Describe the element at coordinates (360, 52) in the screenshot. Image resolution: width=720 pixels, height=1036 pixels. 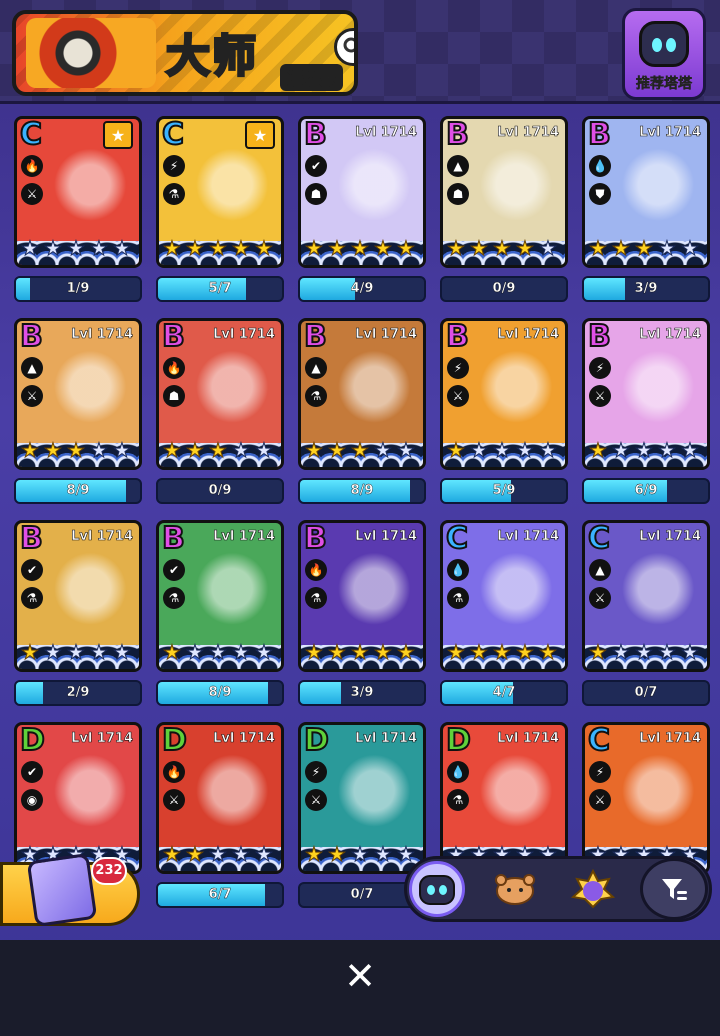
I see `top-bar: 大师 训练家 推荐塔塔` at that location.